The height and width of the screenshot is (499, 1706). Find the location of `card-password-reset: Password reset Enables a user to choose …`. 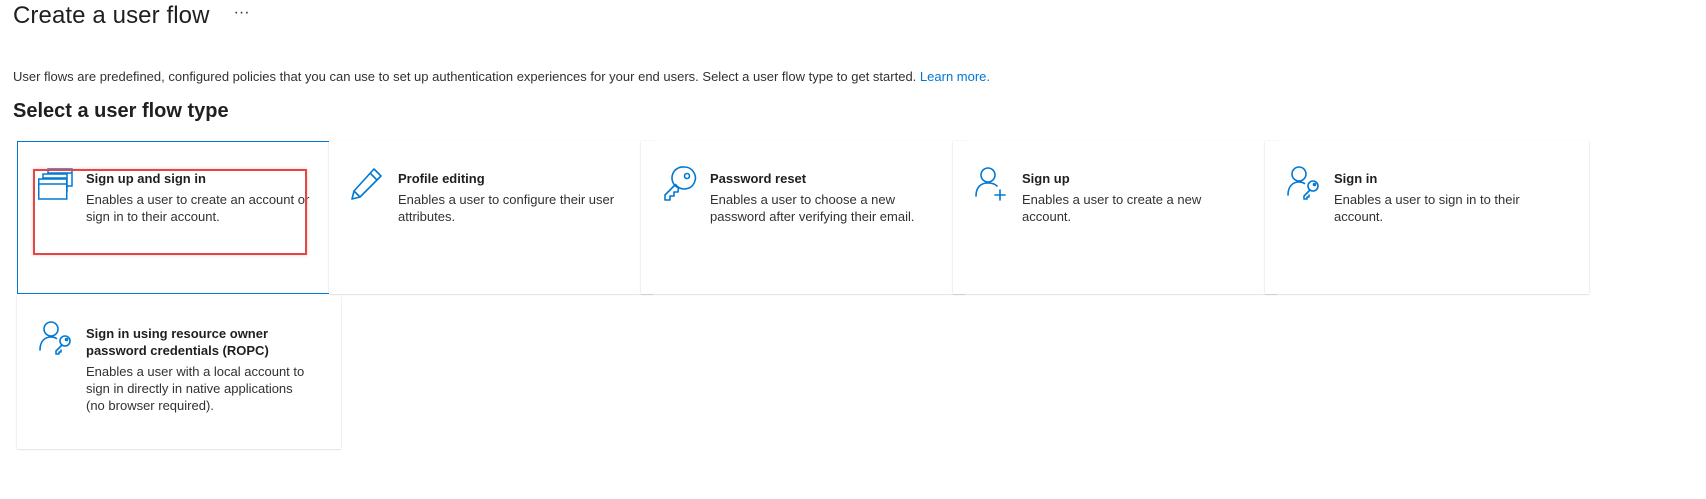

card-password-reset: Password reset Enables a user to choose … is located at coordinates (803, 217).